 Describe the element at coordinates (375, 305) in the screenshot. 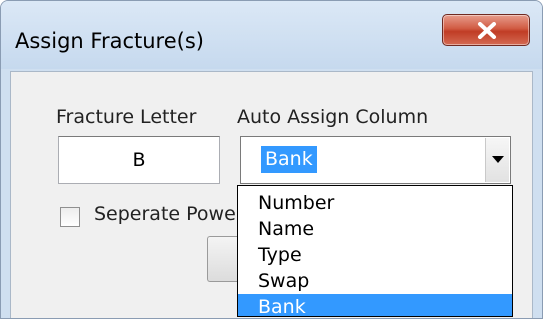

I see `dropdown-option-bank: Bank` at that location.